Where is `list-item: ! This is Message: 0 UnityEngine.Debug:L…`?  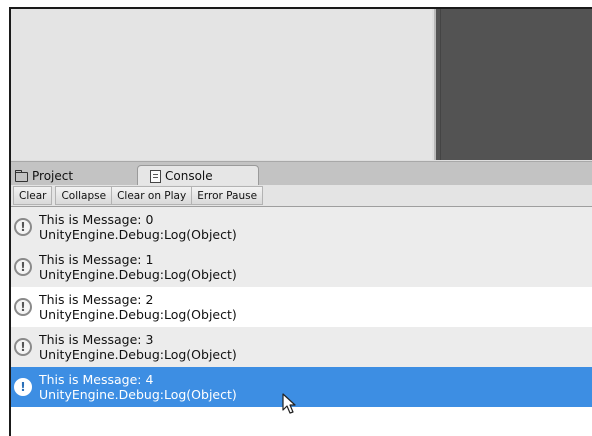
list-item: ! This is Message: 0 UnityEngine.Debug:L… is located at coordinates (301, 227).